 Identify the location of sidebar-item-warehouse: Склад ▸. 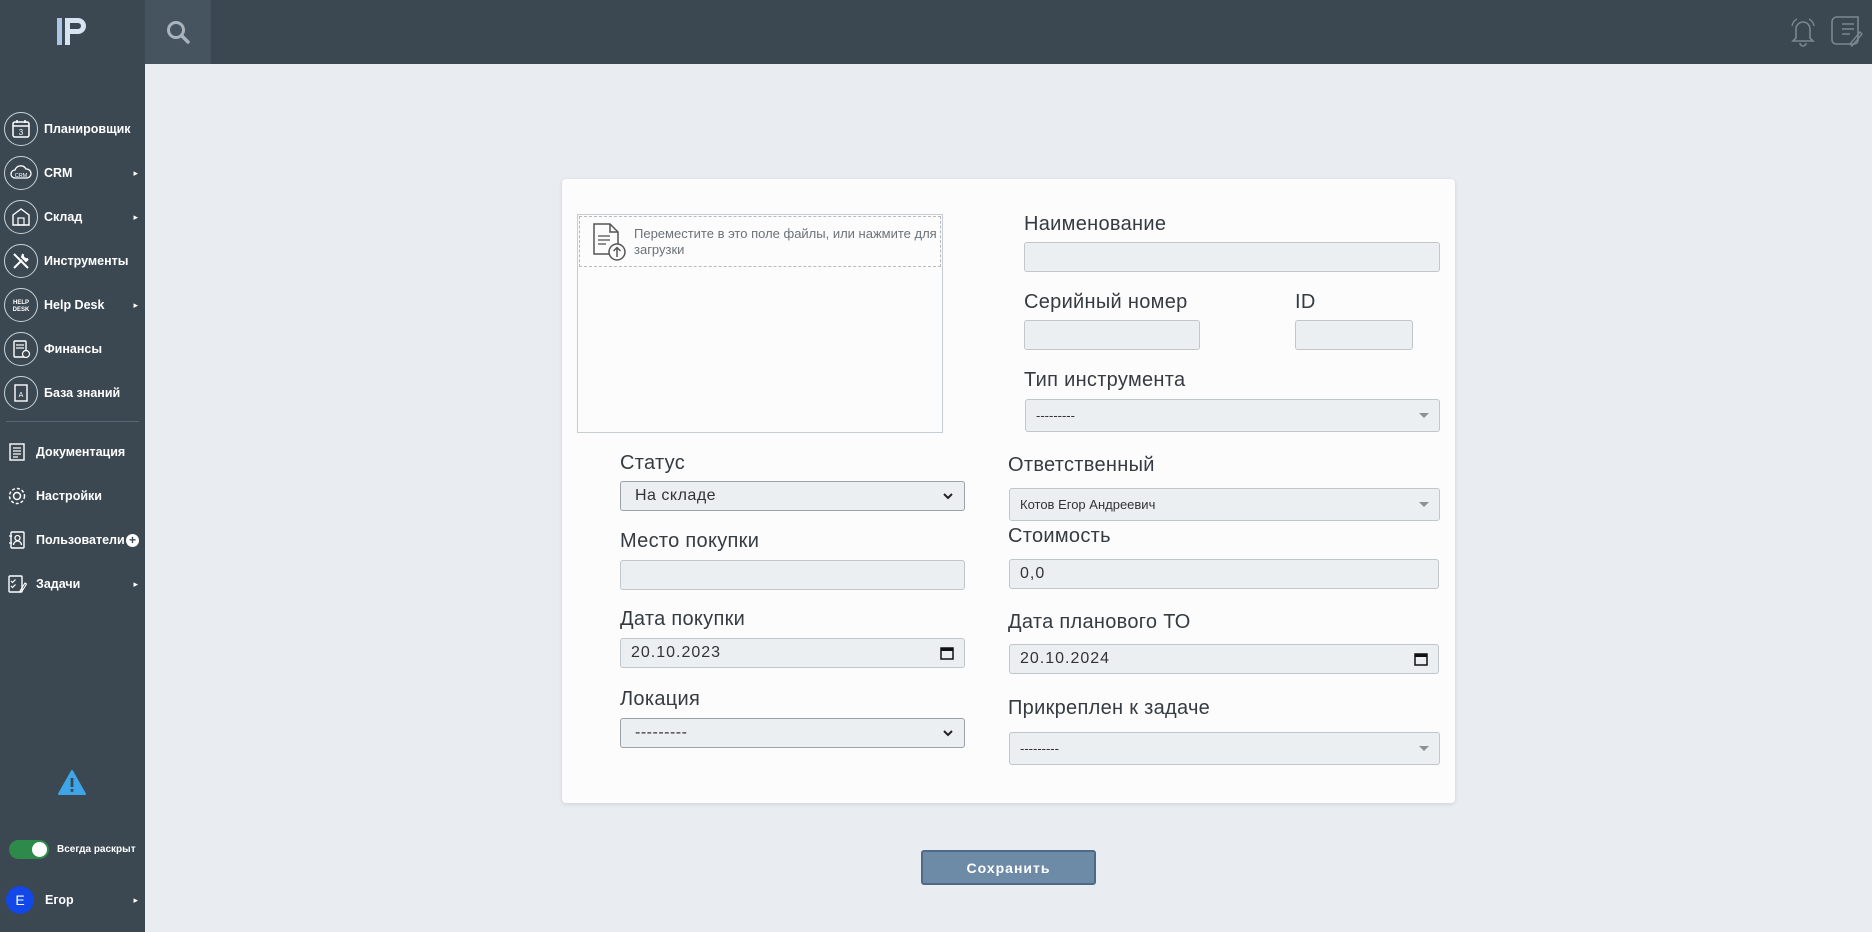
(72, 217).